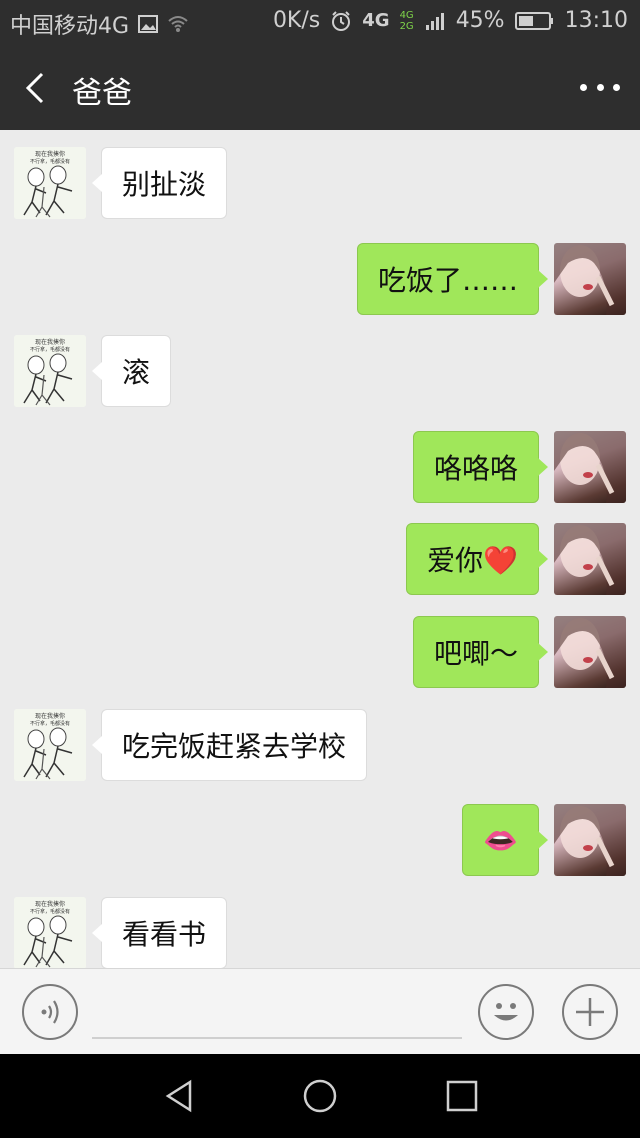 The image size is (640, 1138). I want to click on gallery-notification-icon, so click(148, 24).